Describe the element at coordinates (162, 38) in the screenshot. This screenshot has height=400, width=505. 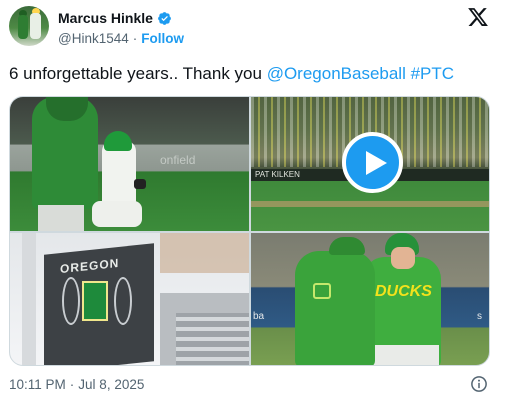
I see `follow-button: Follow` at that location.